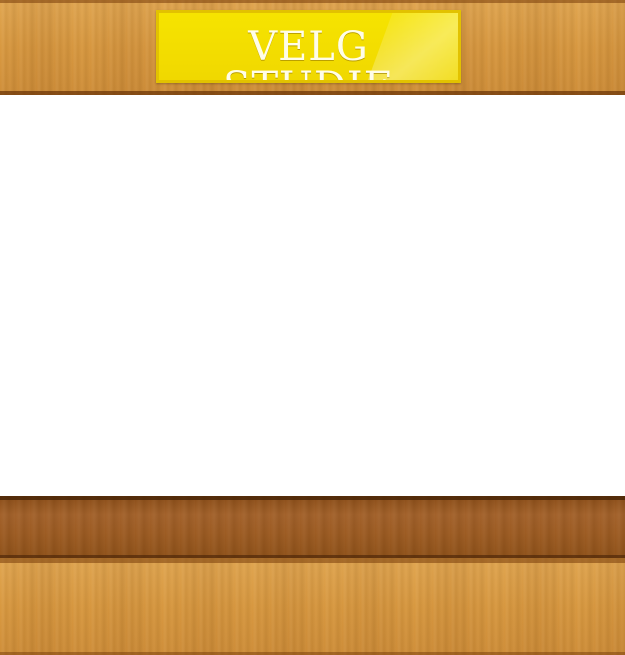  Describe the element at coordinates (308, 52) in the screenshot. I see `page-title: VELG STUDIE` at that location.